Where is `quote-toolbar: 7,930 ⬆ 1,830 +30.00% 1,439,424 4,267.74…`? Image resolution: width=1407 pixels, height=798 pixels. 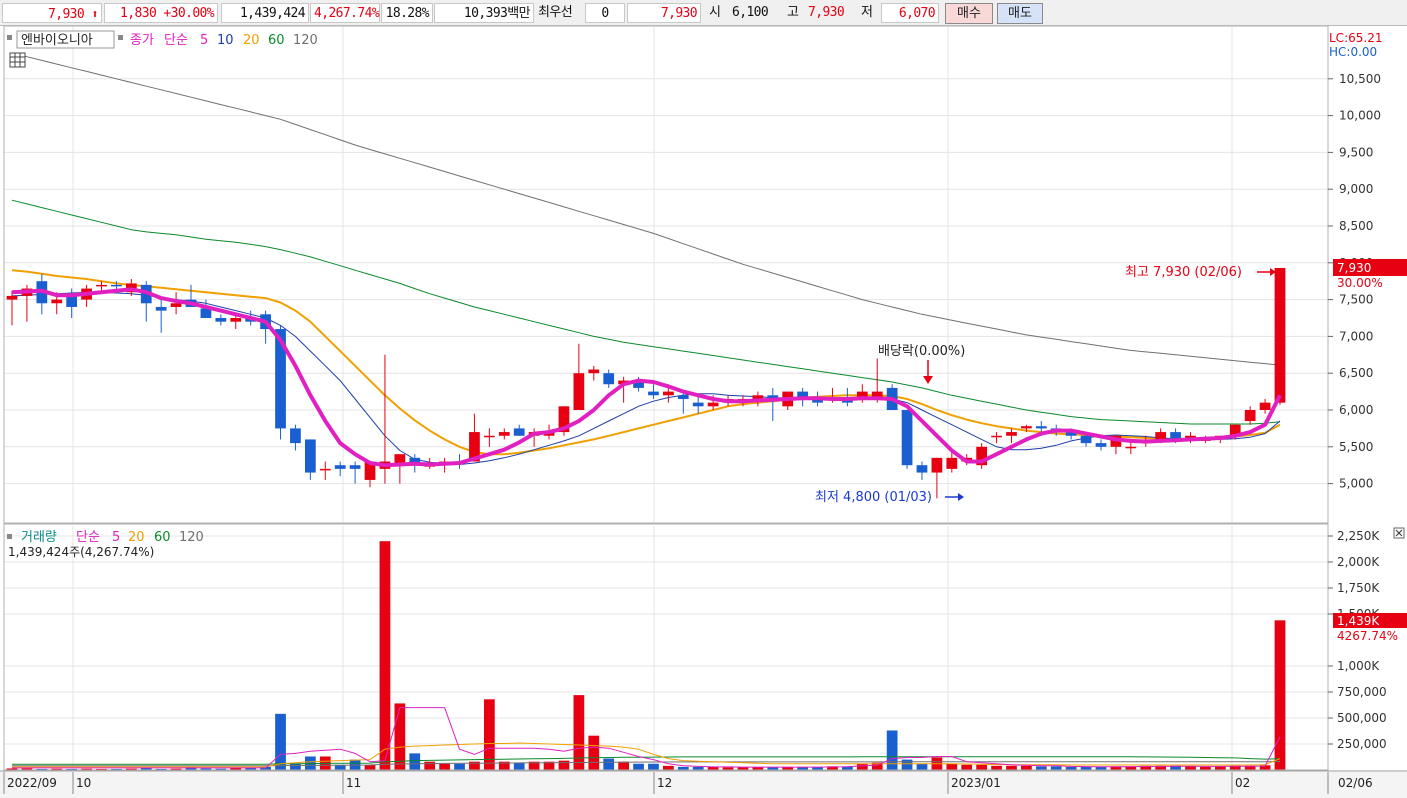 quote-toolbar: 7,930 ⬆ 1,830 +30.00% 1,439,424 4,267.74… is located at coordinates (703, 13).